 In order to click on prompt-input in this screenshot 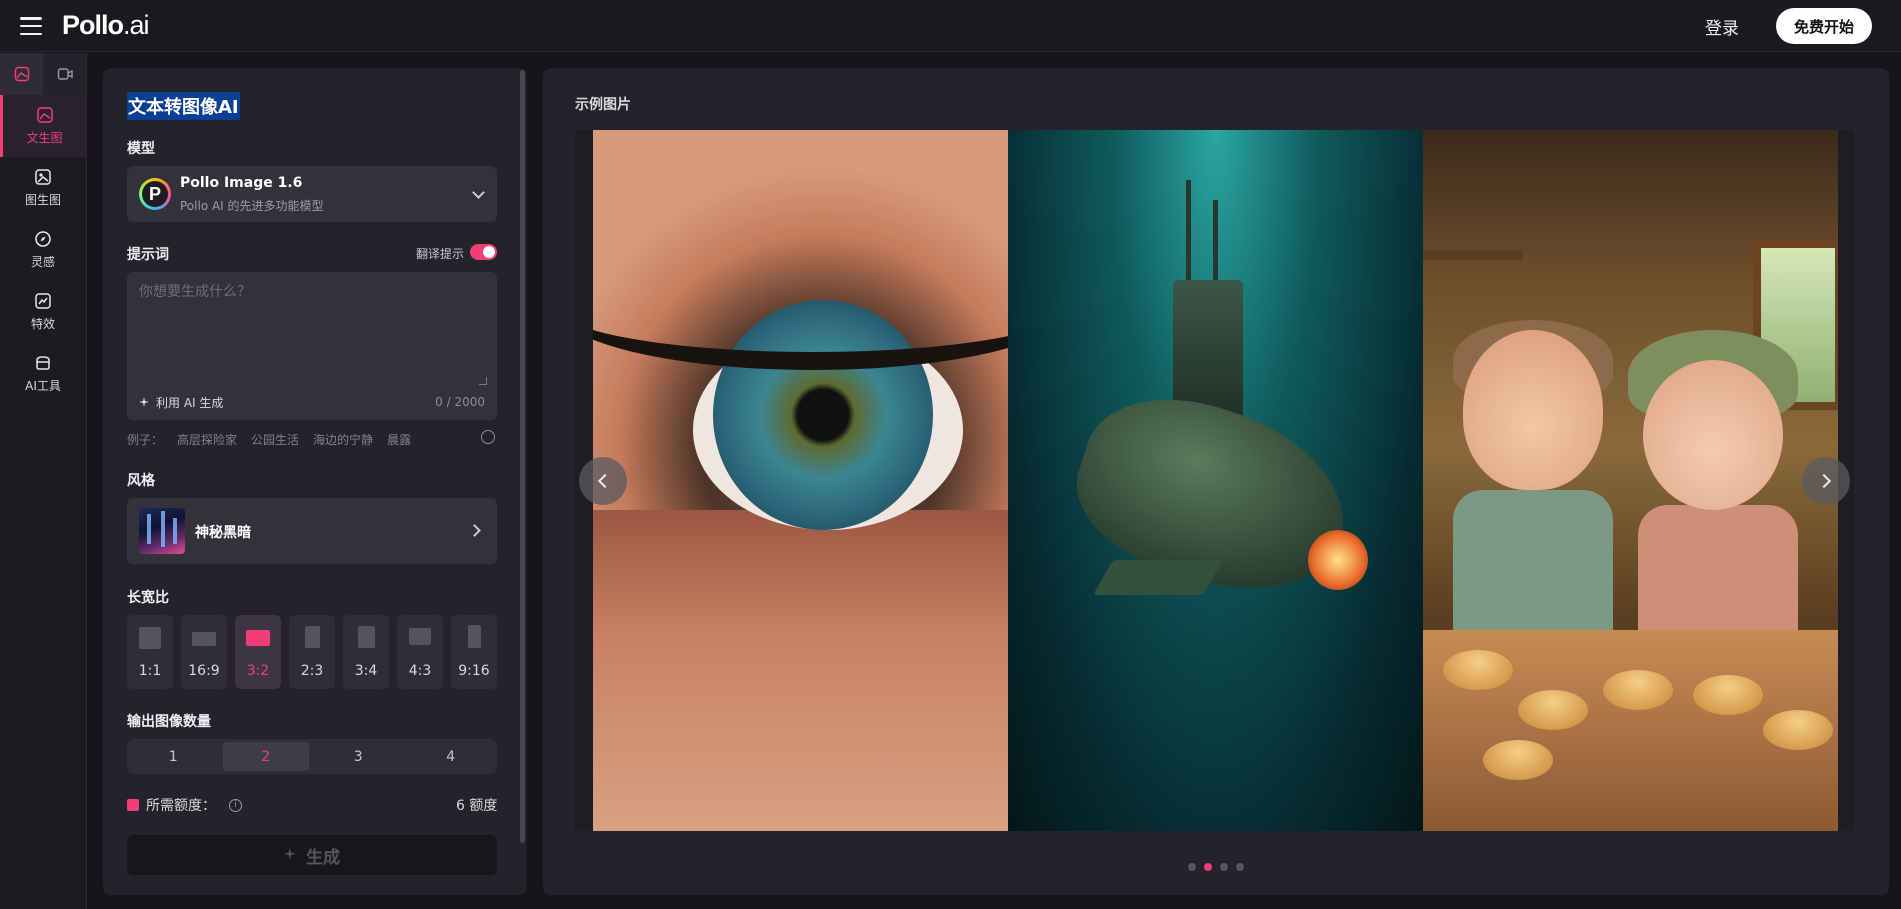, I will do `click(312, 332)`.